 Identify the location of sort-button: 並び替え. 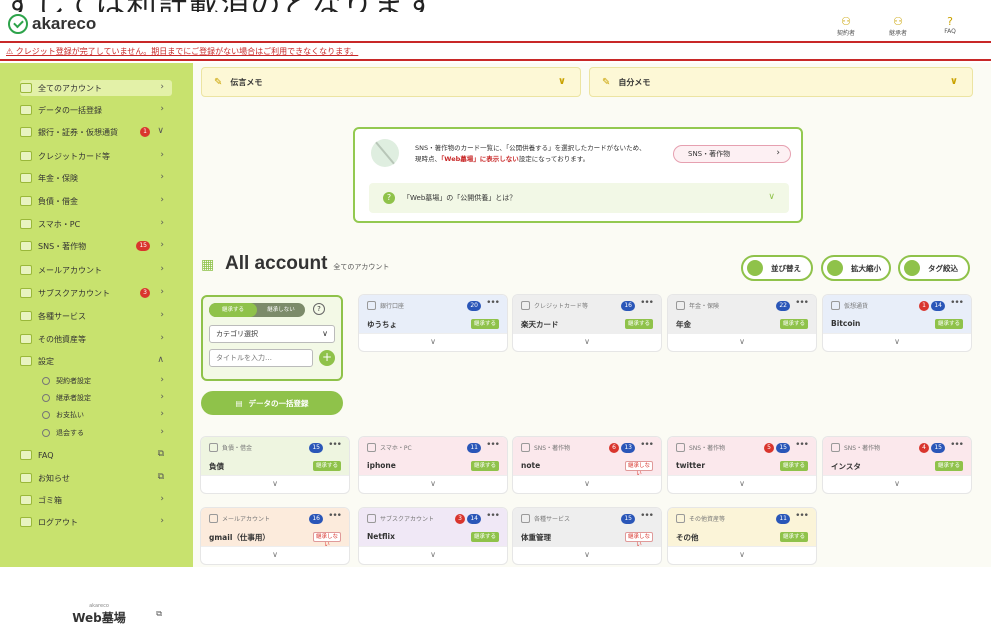
(777, 268).